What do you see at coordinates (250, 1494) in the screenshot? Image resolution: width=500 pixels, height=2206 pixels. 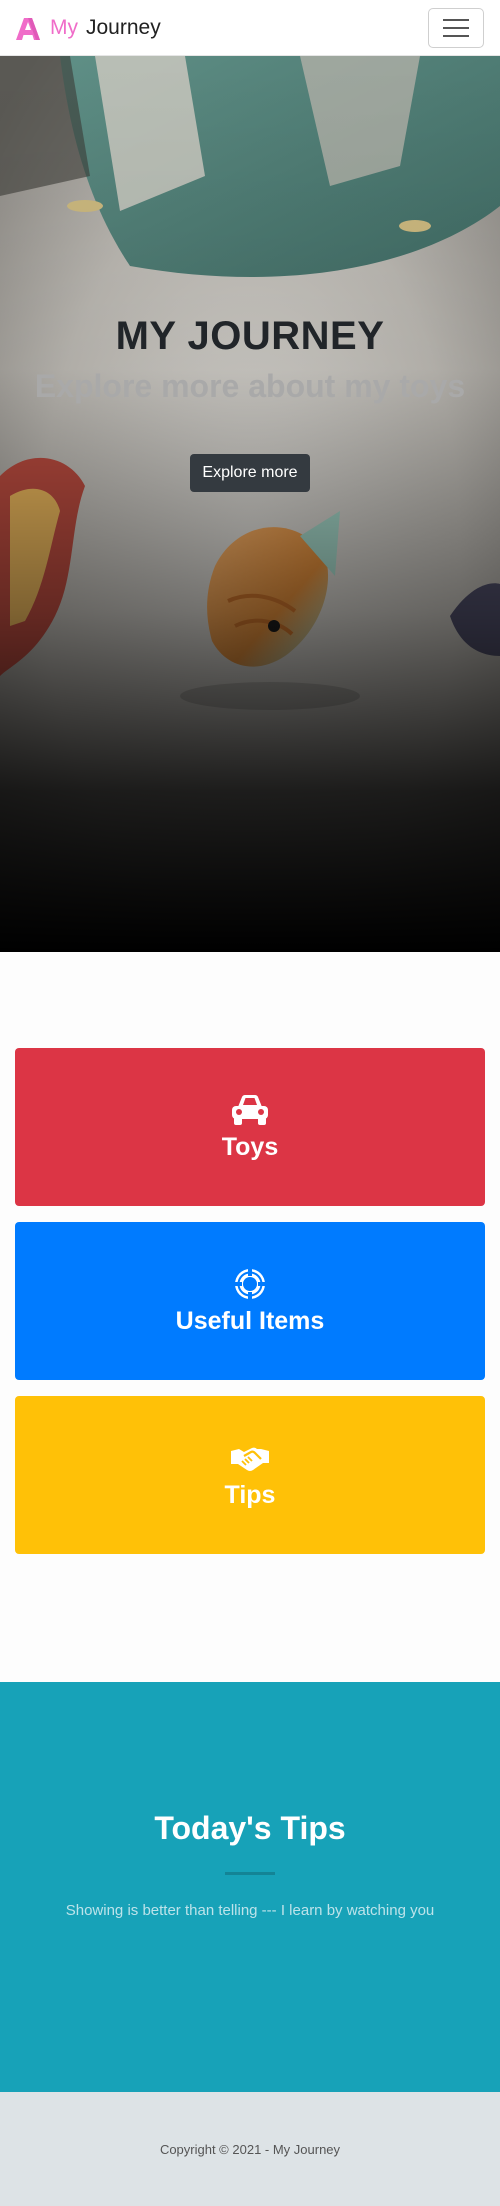 I see `category-label: Tips` at bounding box center [250, 1494].